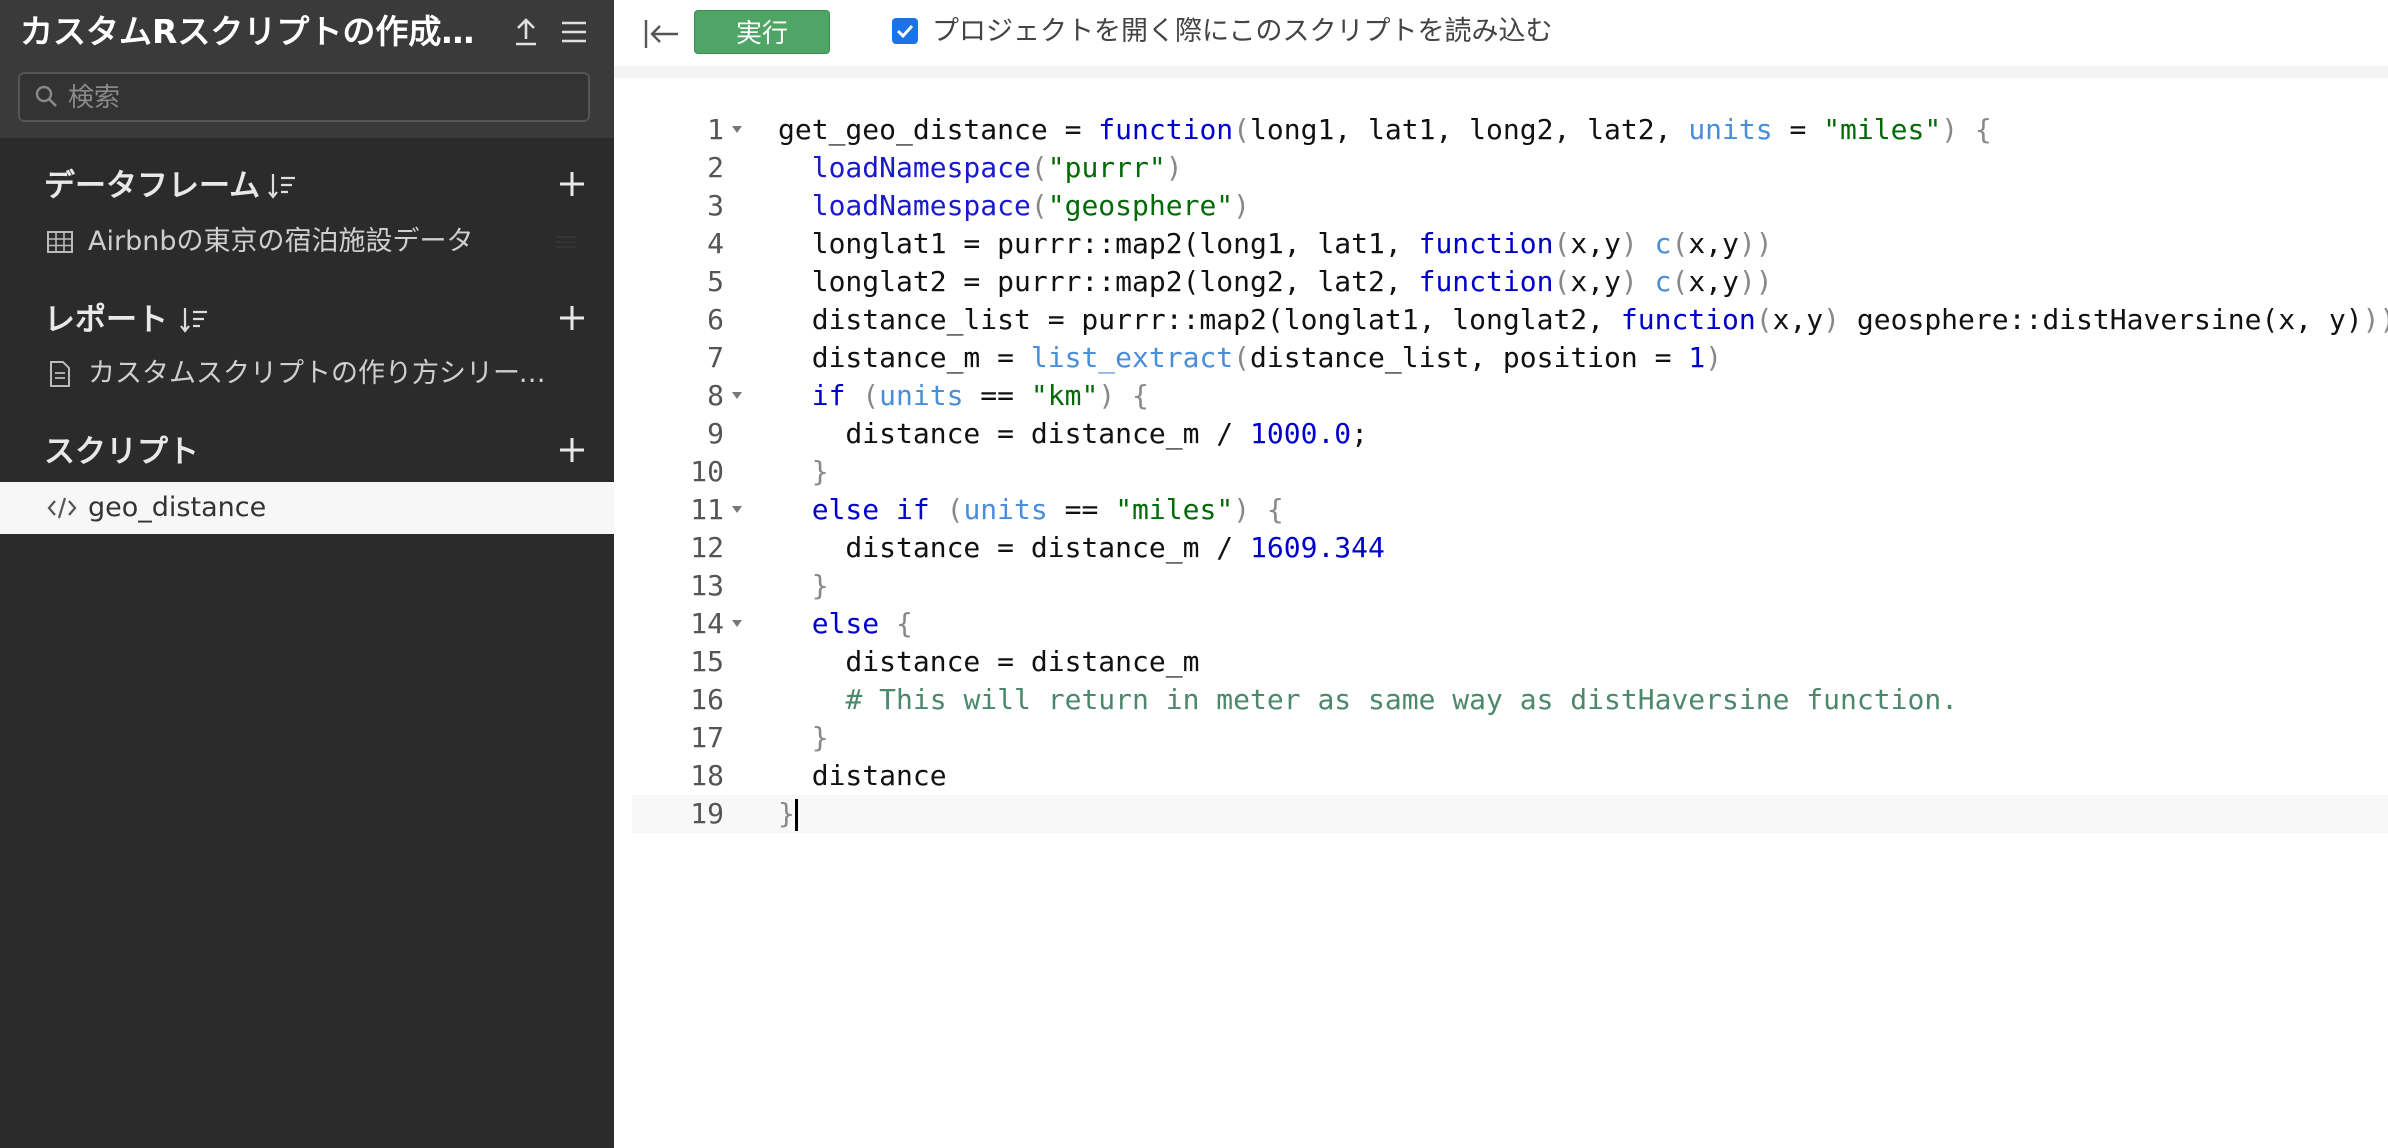  Describe the element at coordinates (1073, 433) in the screenshot. I see `code-text: distance = distance_m / 1000.0;` at that location.